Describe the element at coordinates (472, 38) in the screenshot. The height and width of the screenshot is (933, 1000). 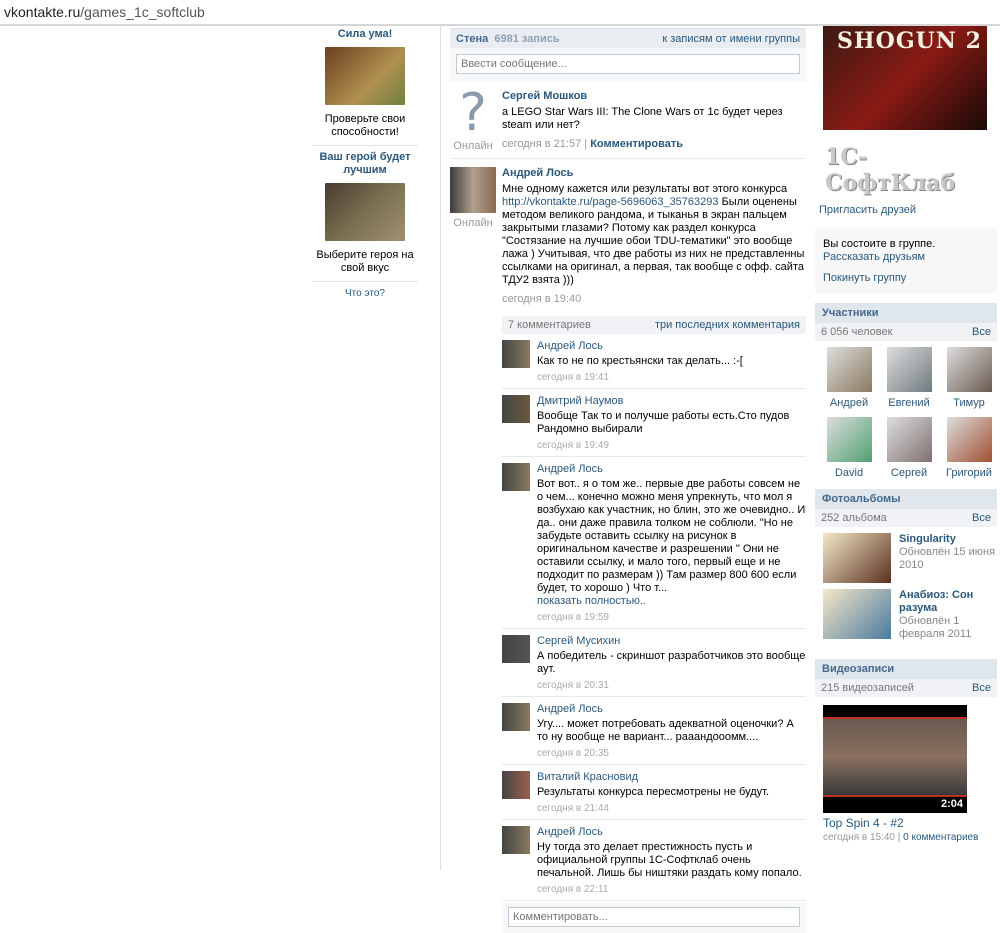
I see `wall-title: Стена` at that location.